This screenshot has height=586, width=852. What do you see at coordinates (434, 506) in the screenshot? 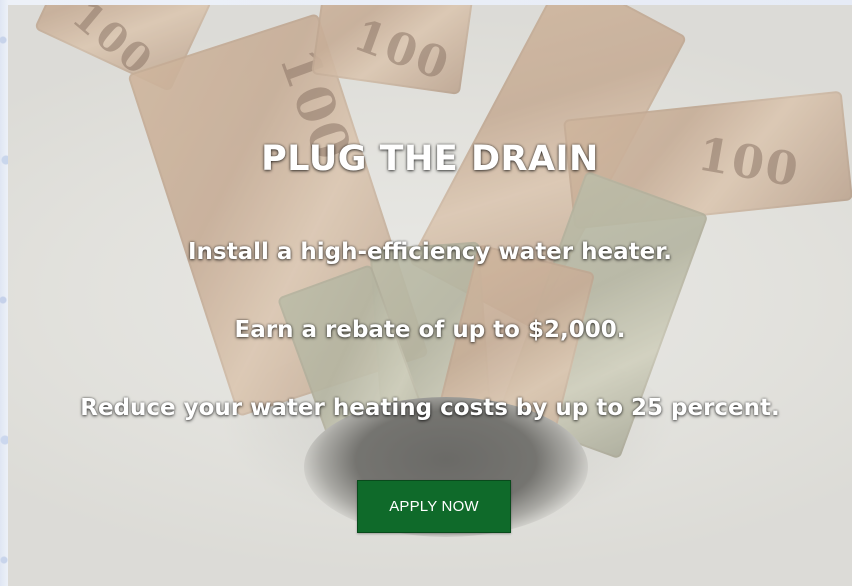
I see `apply-now-button: APPLY NOW` at bounding box center [434, 506].